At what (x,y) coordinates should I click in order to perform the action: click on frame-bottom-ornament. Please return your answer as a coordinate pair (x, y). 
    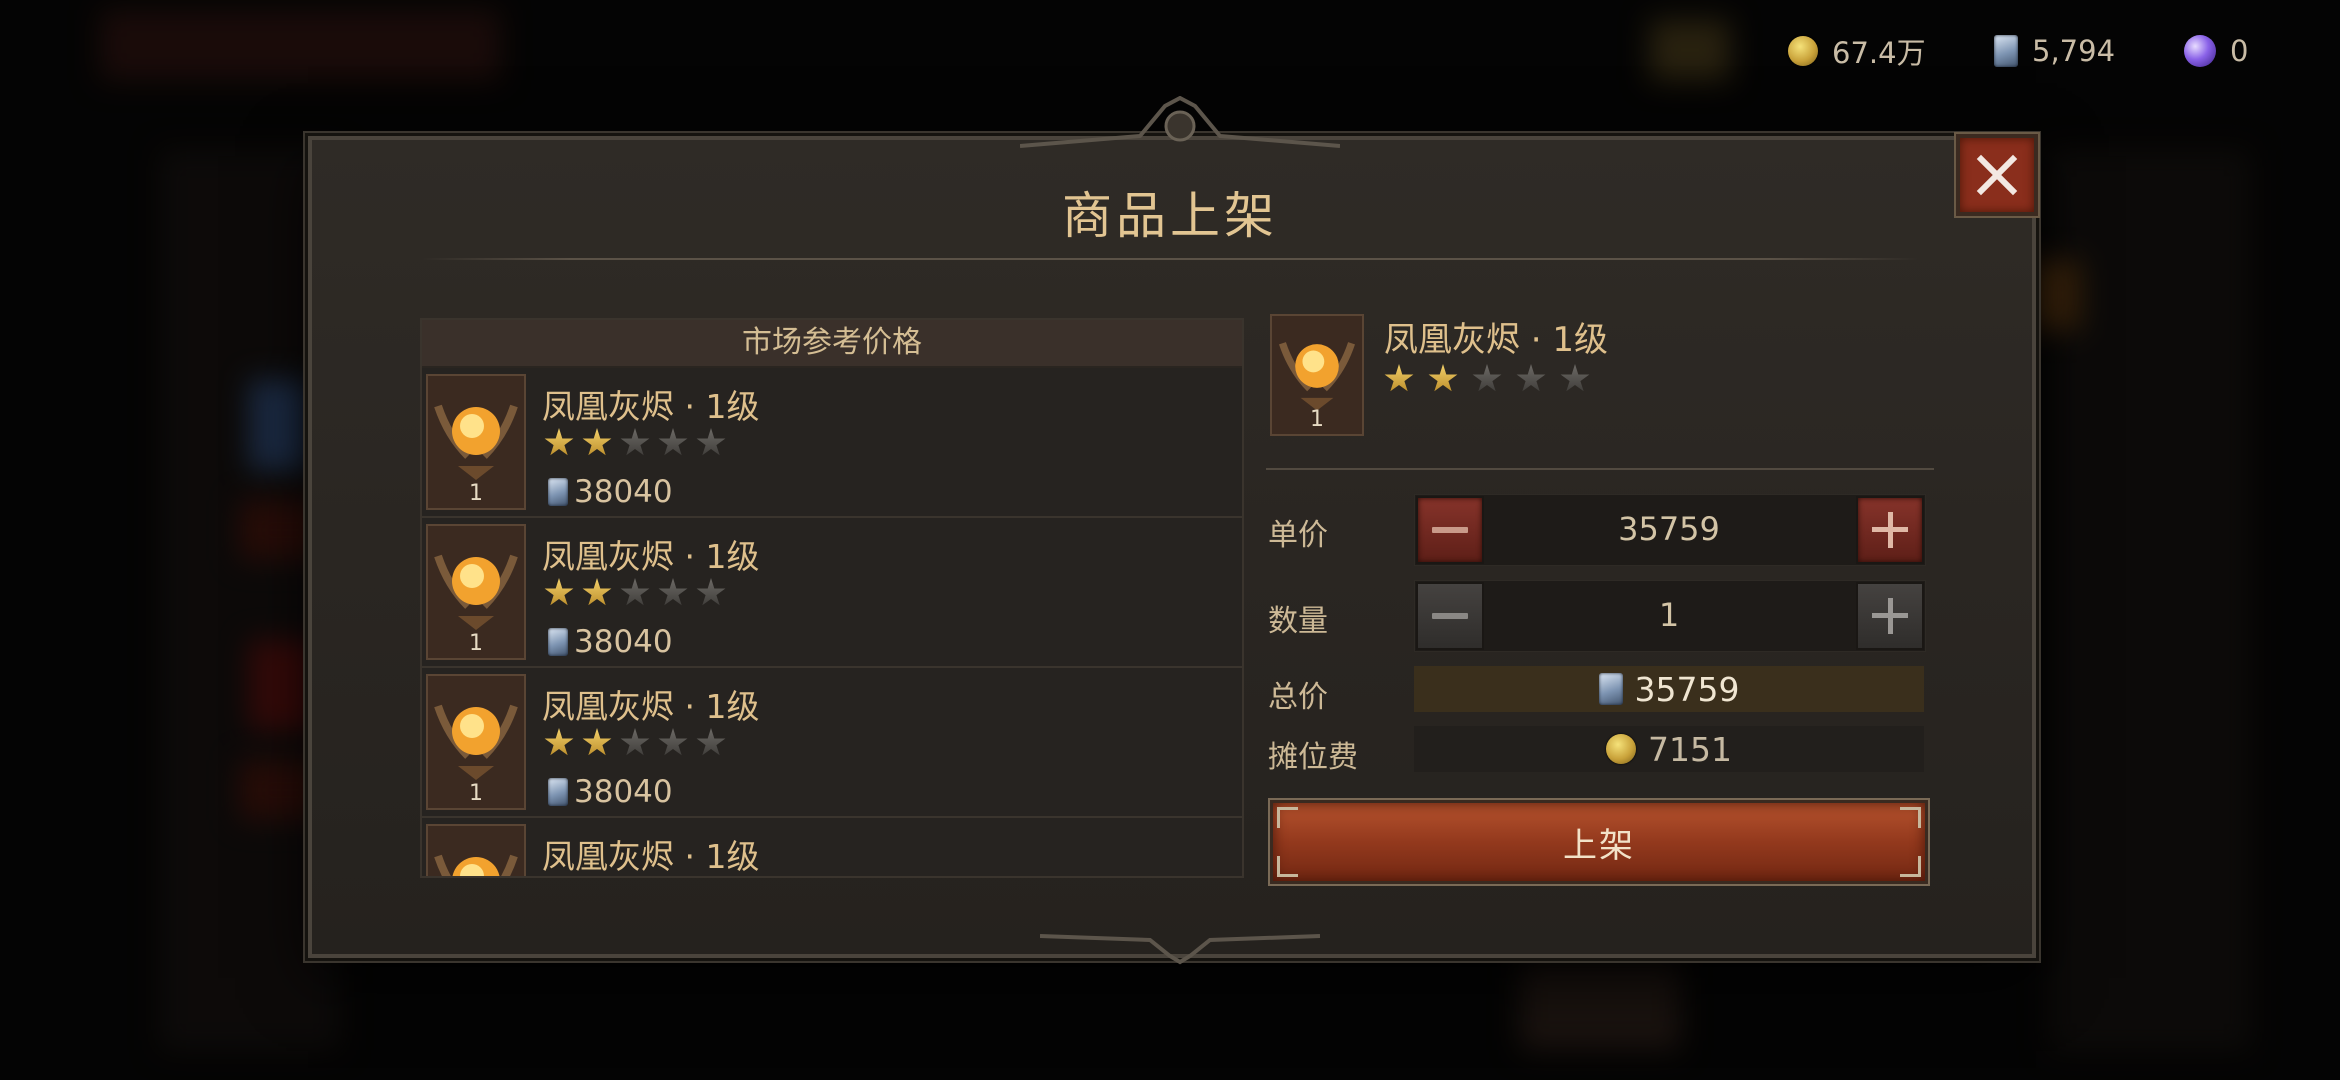
    Looking at the image, I should click on (1180, 949).